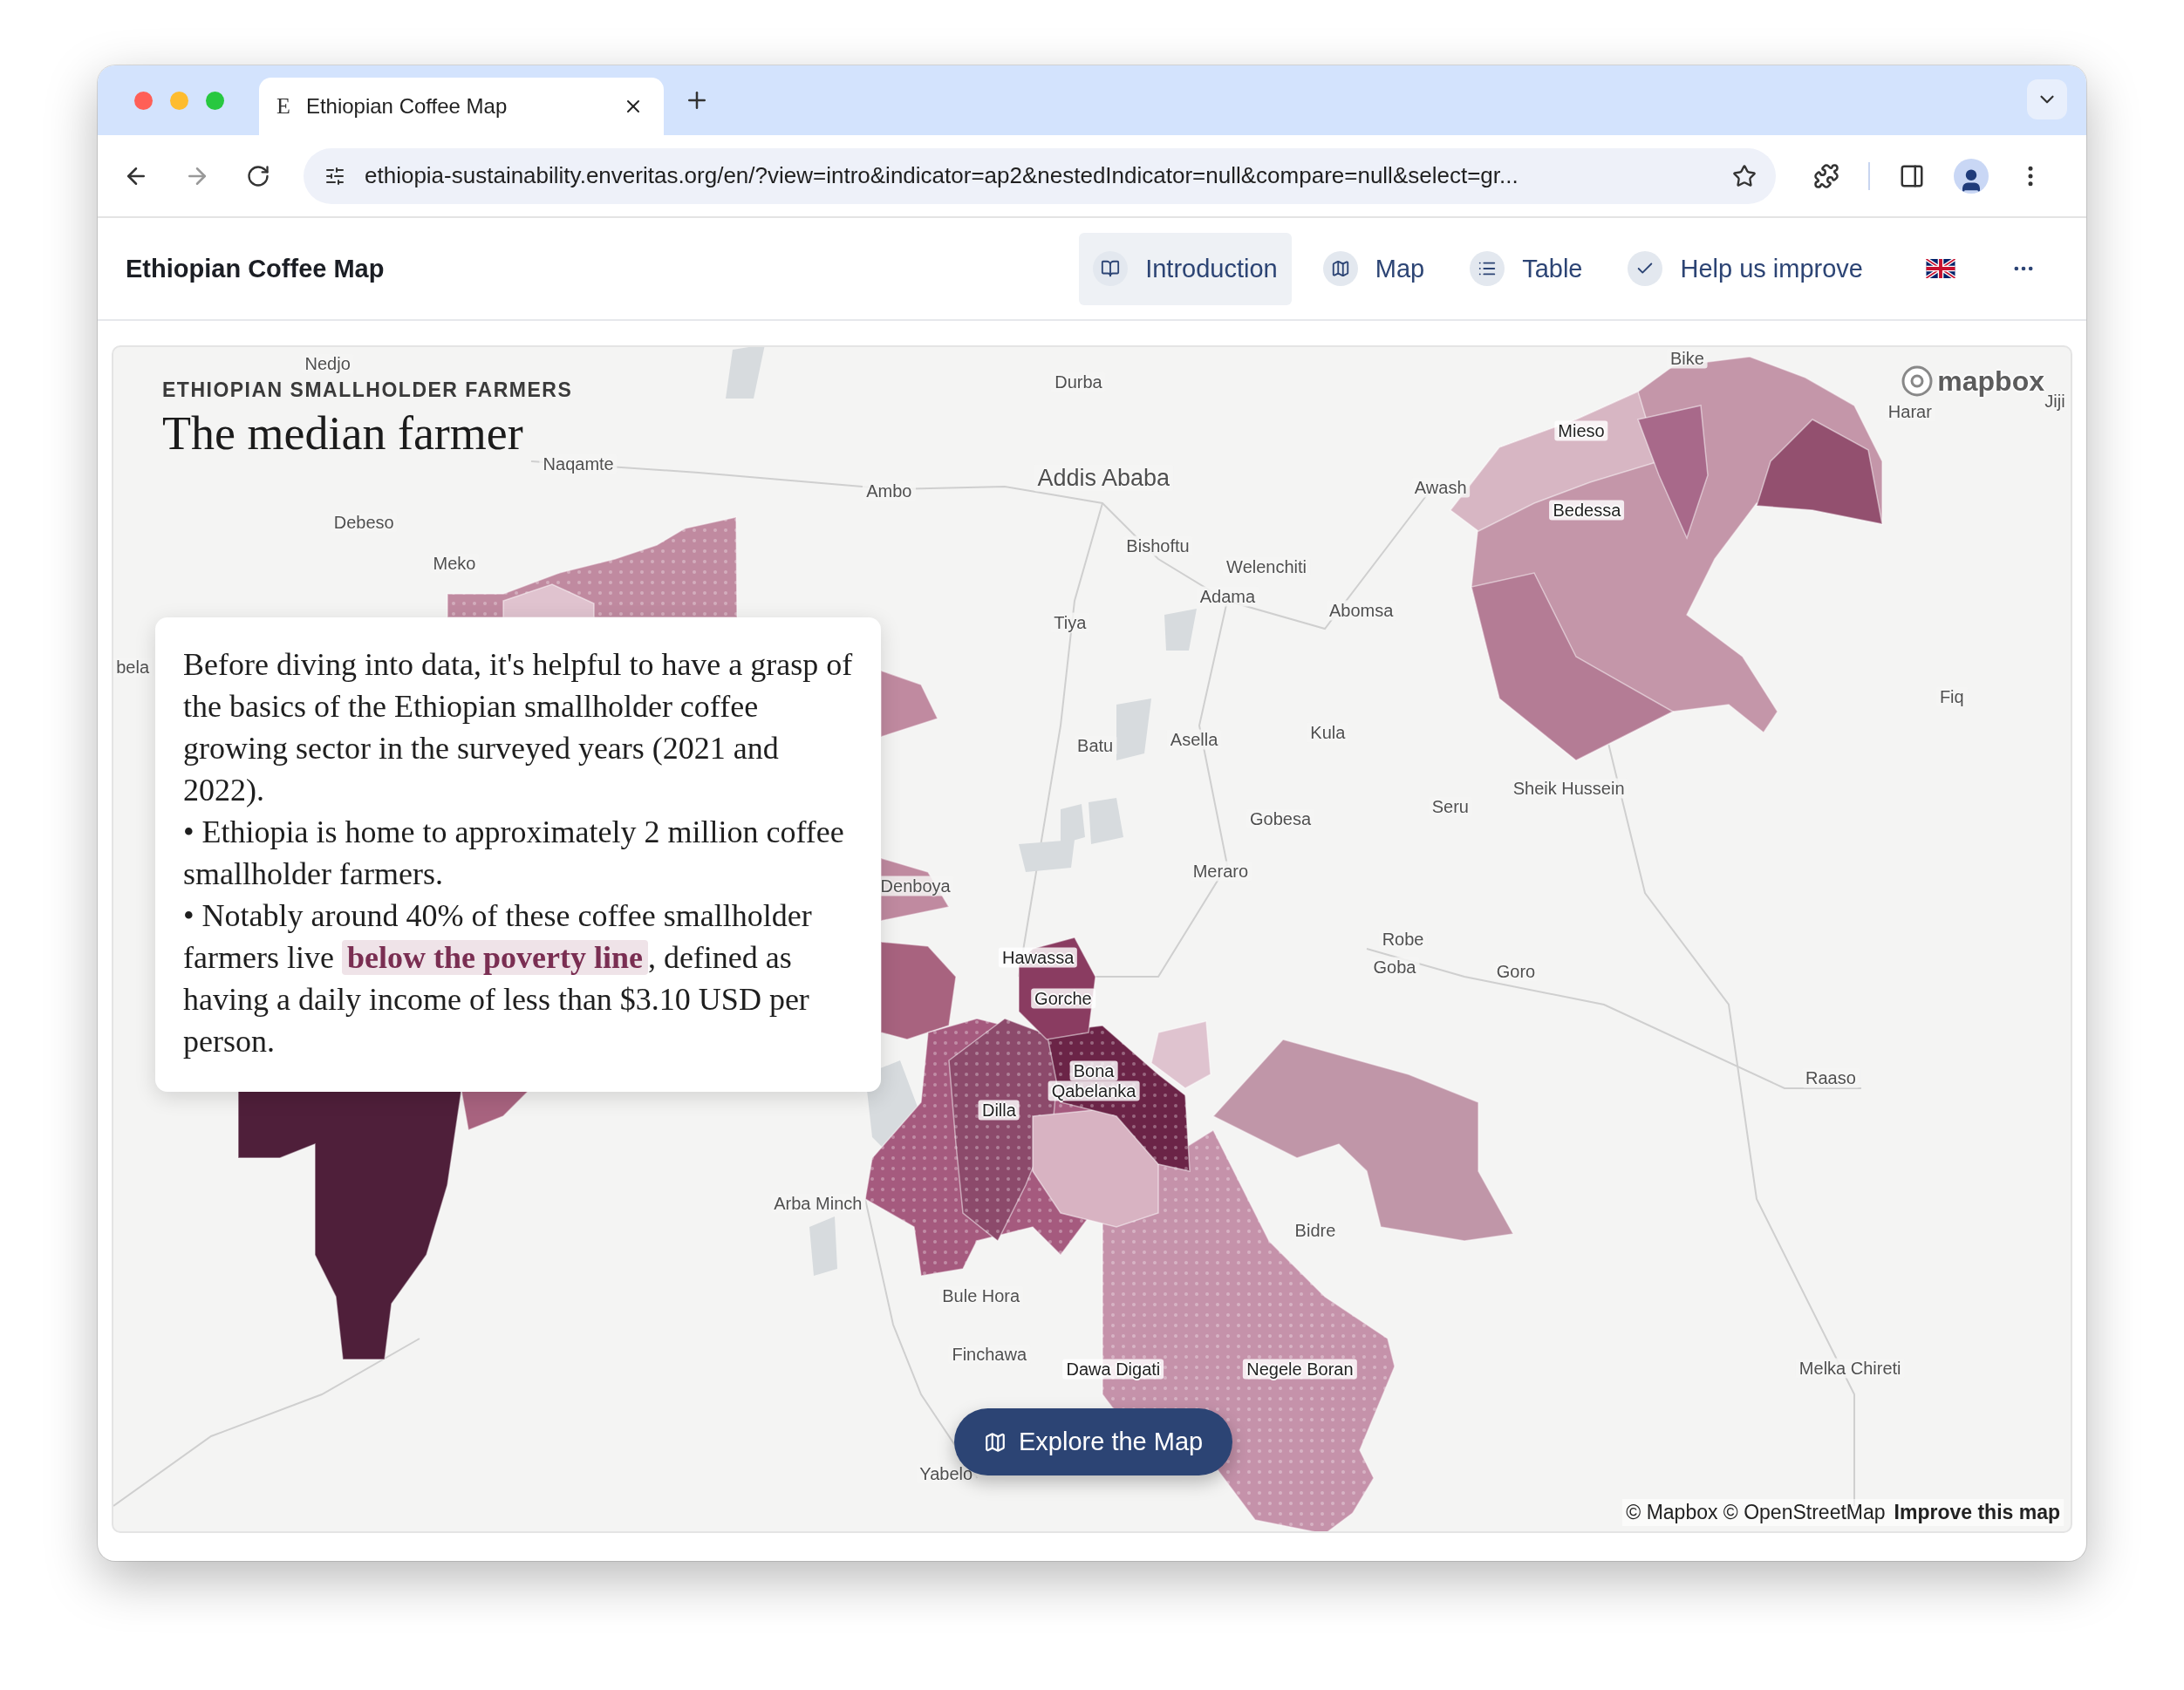 The width and height of the screenshot is (2184, 1690). What do you see at coordinates (999, 1110) in the screenshot?
I see `place-label: Dilla` at bounding box center [999, 1110].